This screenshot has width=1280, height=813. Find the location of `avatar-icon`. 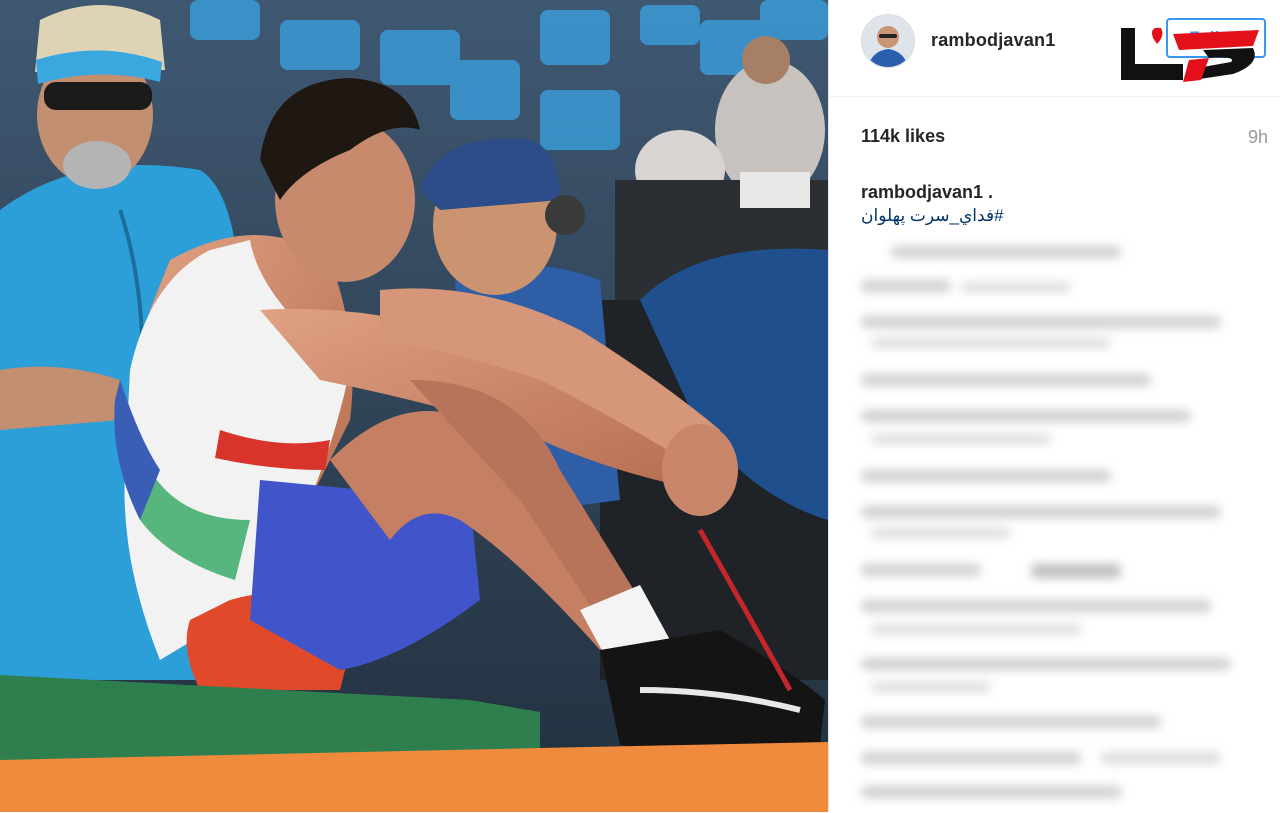

avatar-icon is located at coordinates (888, 41).